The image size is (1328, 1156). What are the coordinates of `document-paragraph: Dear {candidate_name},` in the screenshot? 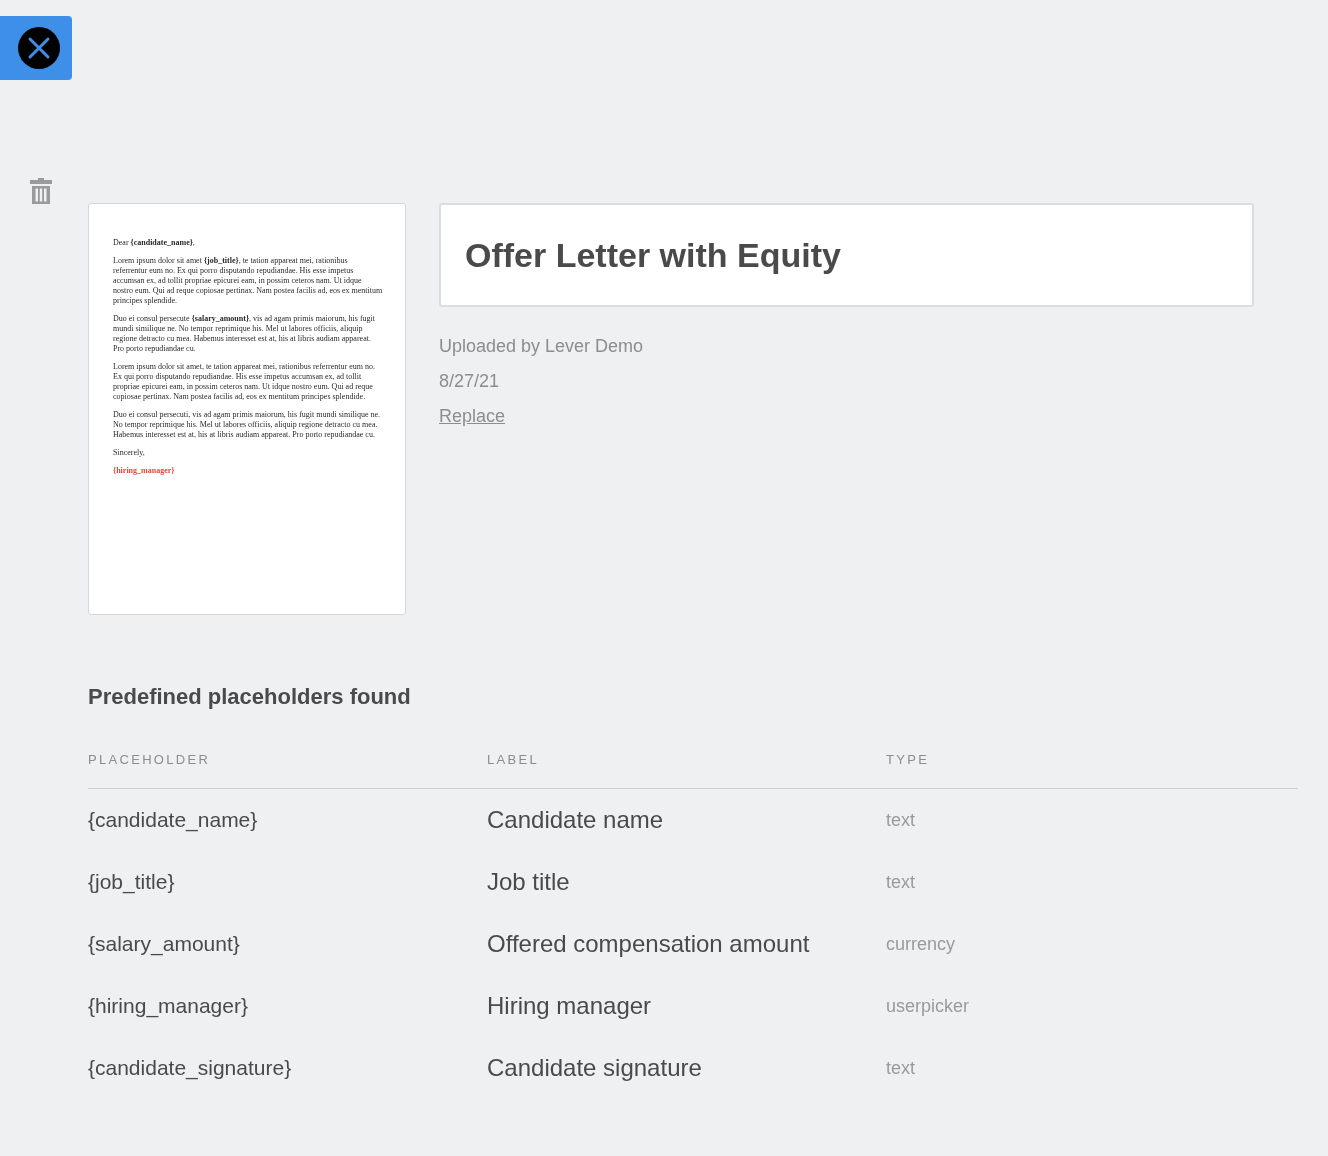 It's located at (154, 243).